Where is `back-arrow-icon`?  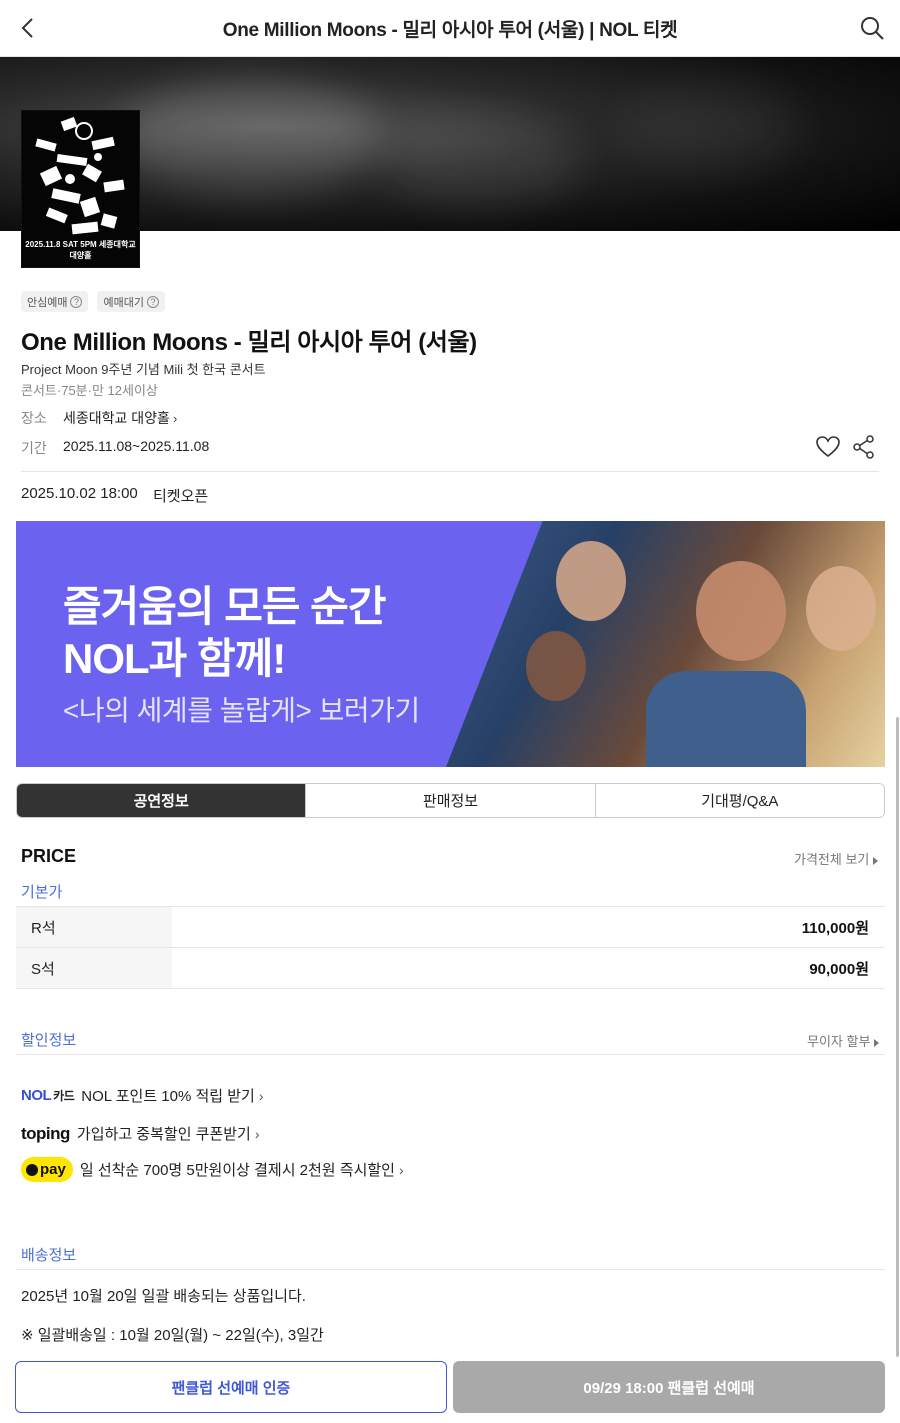 back-arrow-icon is located at coordinates (30, 28).